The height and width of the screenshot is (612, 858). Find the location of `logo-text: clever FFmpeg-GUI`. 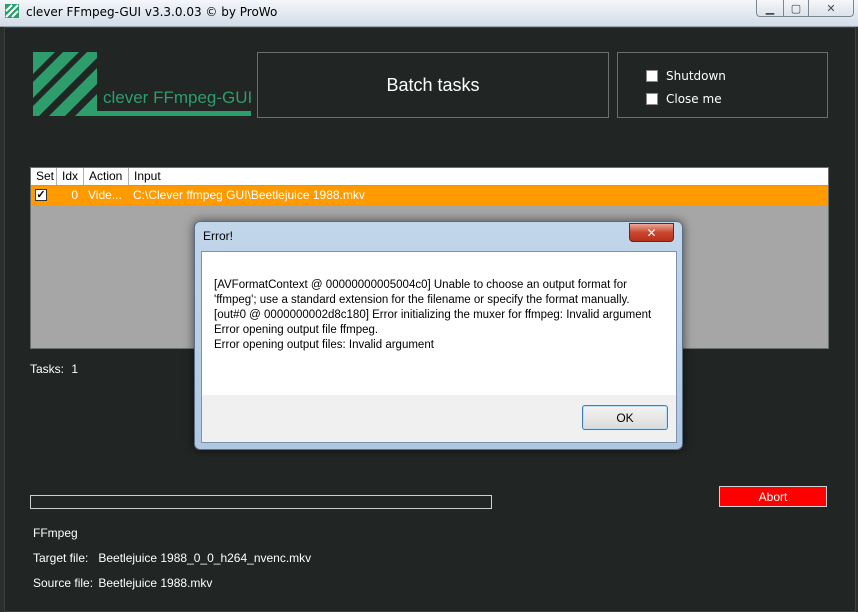

logo-text: clever FFmpeg-GUI is located at coordinates (178, 97).